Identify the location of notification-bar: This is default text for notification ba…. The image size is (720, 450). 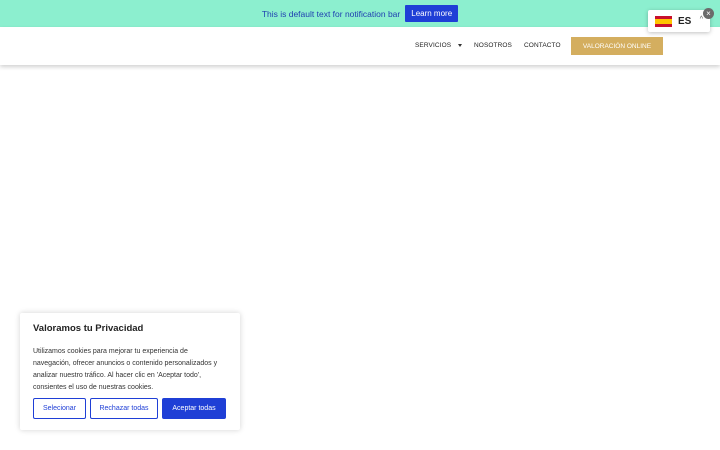
(360, 13).